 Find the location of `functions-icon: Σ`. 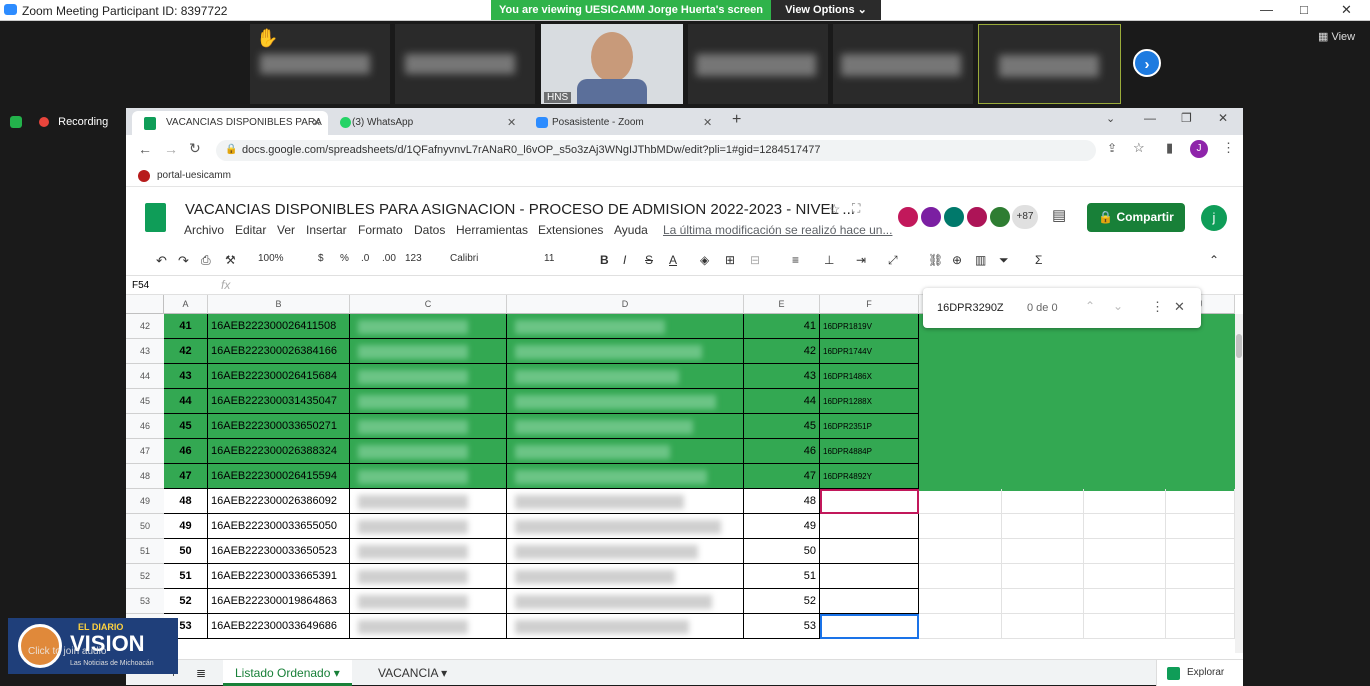

functions-icon: Σ is located at coordinates (1038, 260).